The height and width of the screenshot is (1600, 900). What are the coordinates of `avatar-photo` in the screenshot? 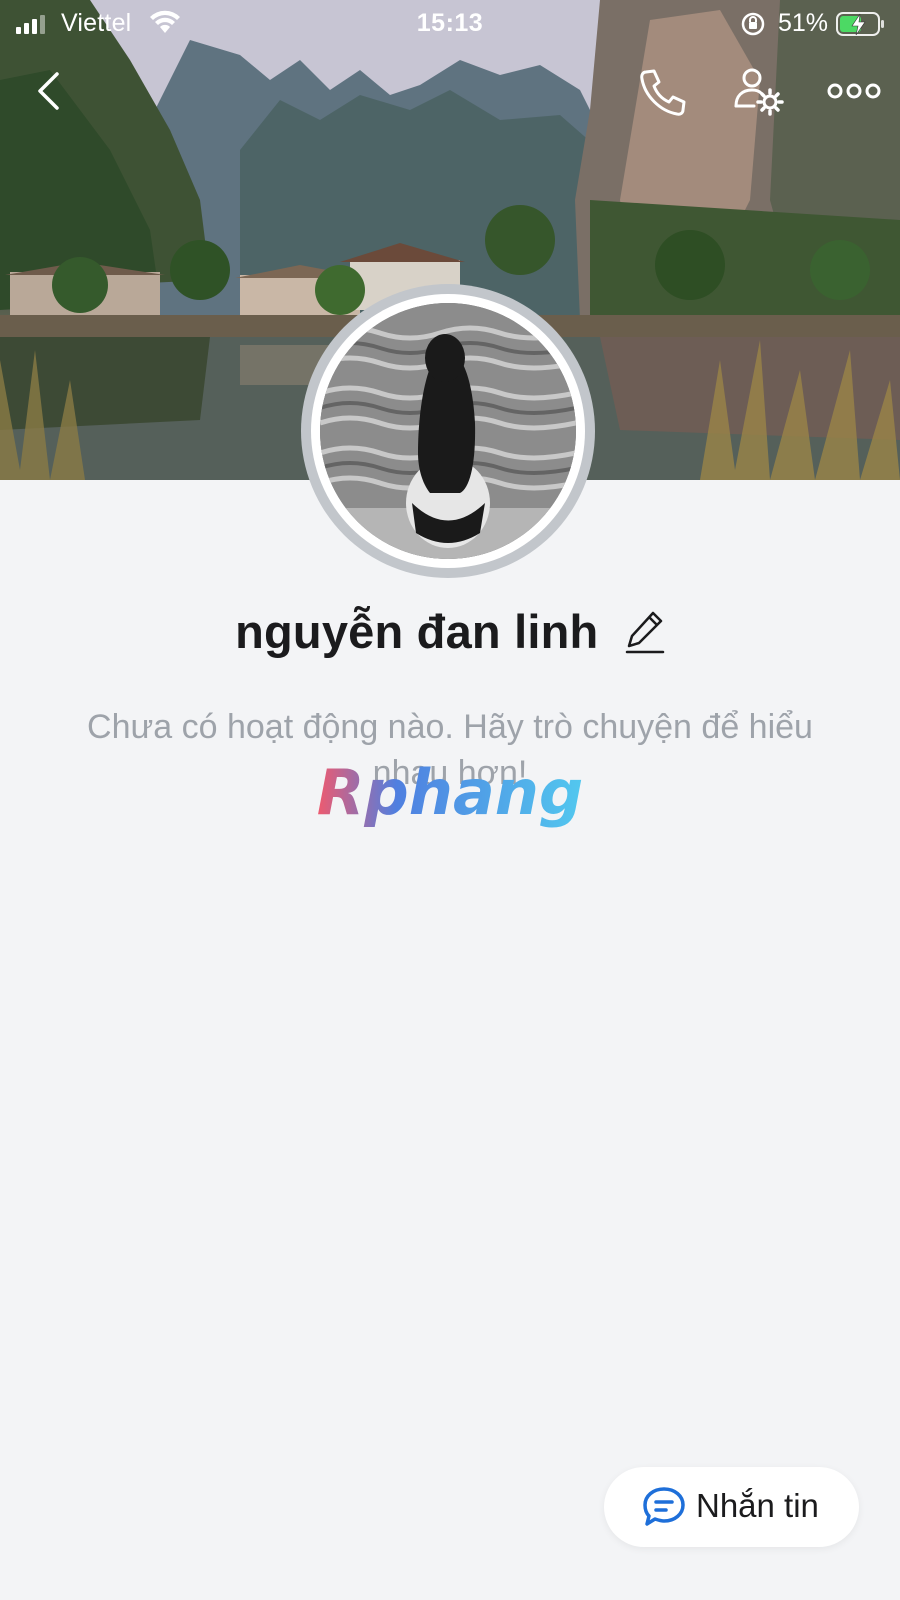 It's located at (448, 431).